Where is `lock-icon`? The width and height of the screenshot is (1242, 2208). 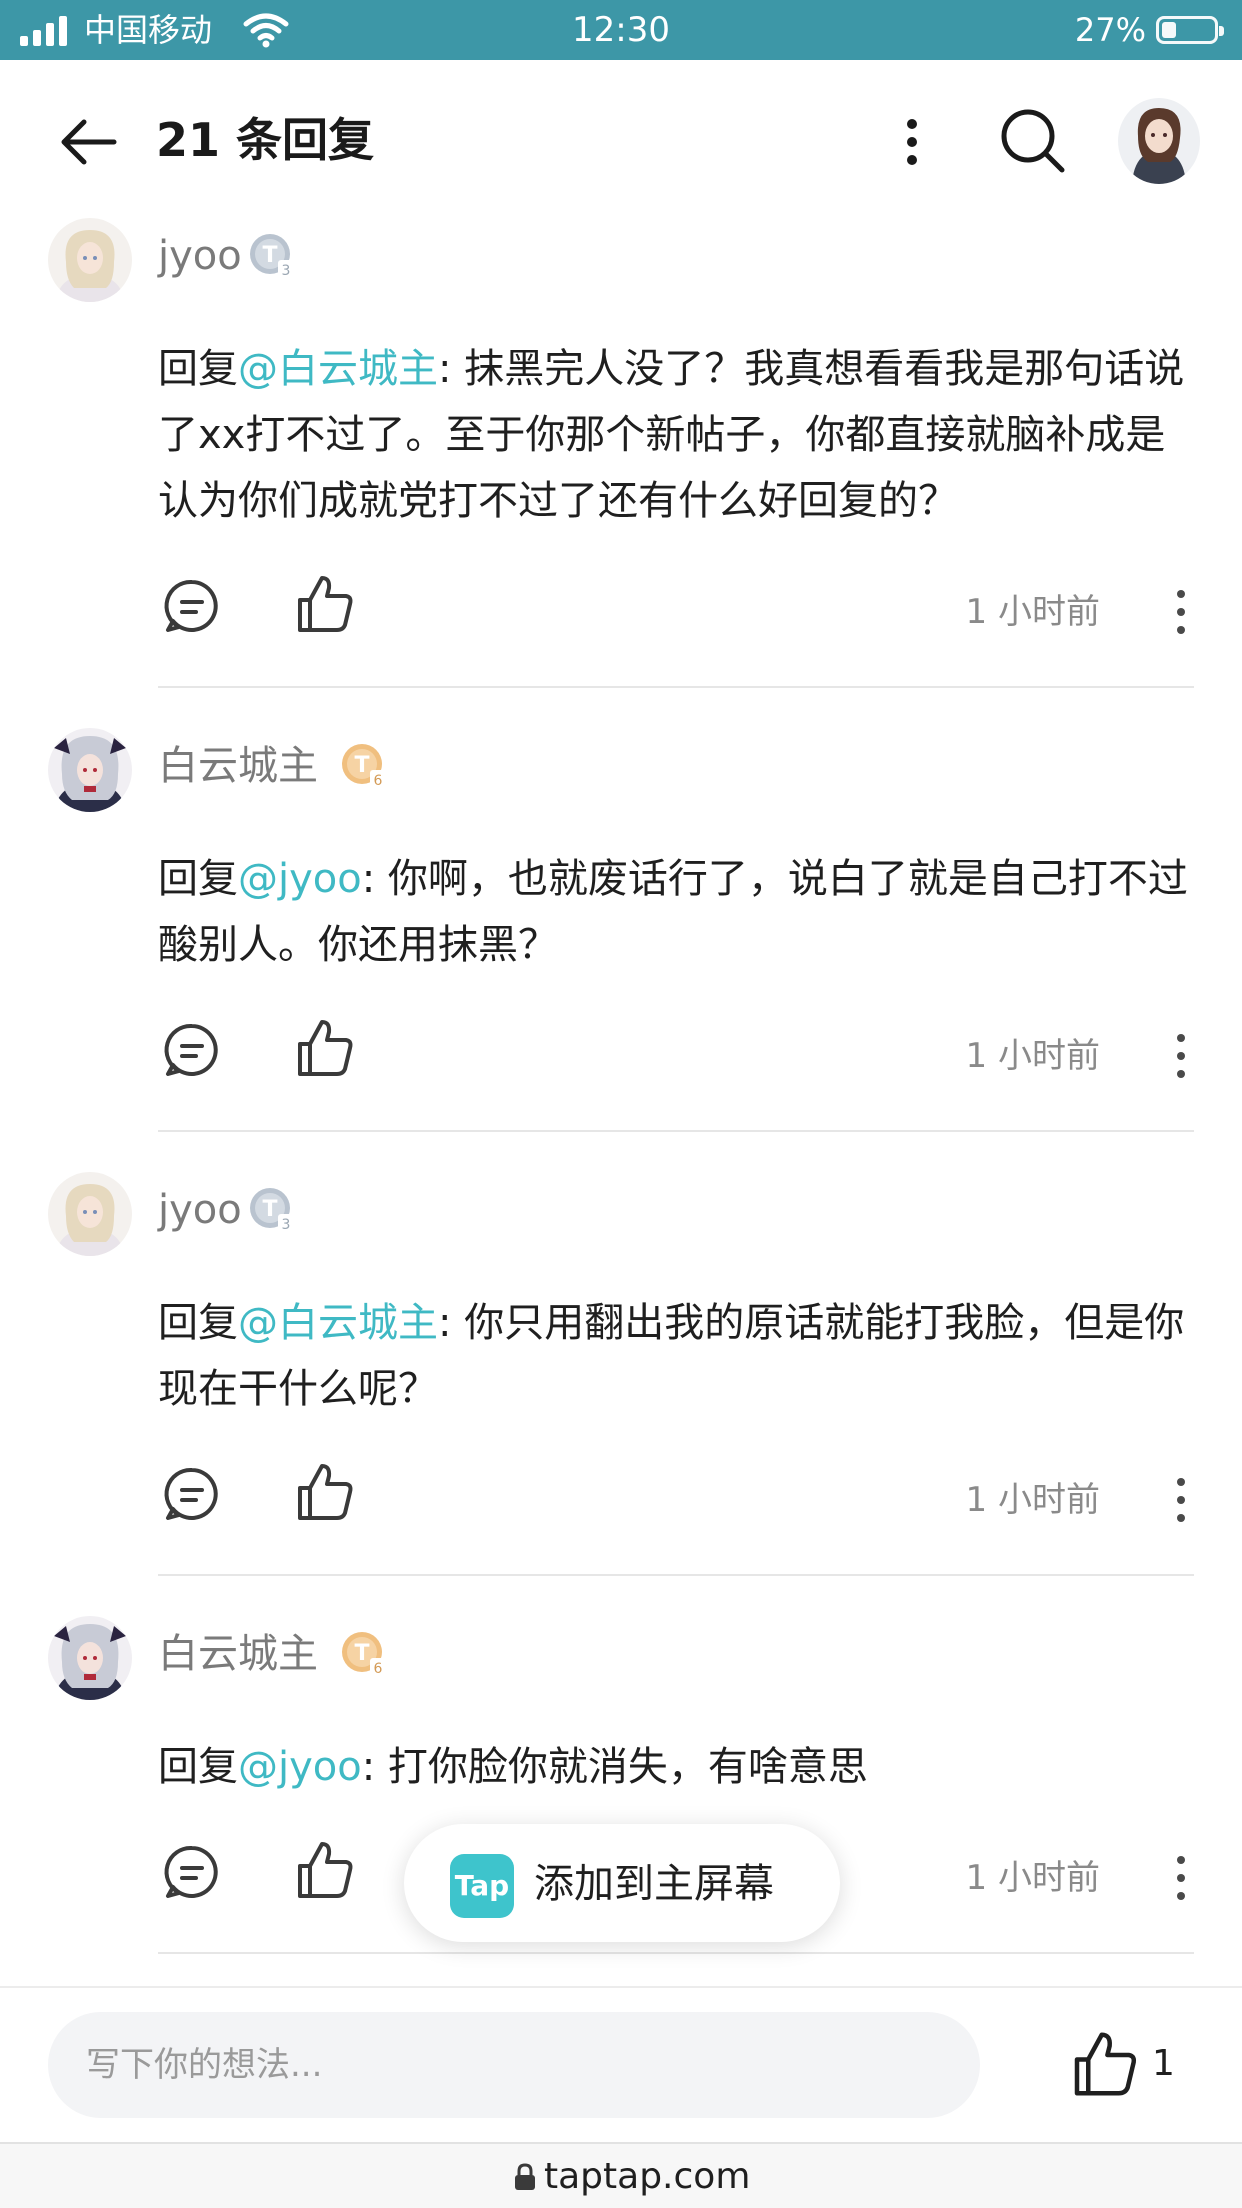
lock-icon is located at coordinates (525, 2176).